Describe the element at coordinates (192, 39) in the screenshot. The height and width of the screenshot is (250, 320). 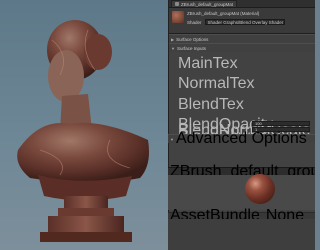
I see `section-label: Surface Options` at that location.